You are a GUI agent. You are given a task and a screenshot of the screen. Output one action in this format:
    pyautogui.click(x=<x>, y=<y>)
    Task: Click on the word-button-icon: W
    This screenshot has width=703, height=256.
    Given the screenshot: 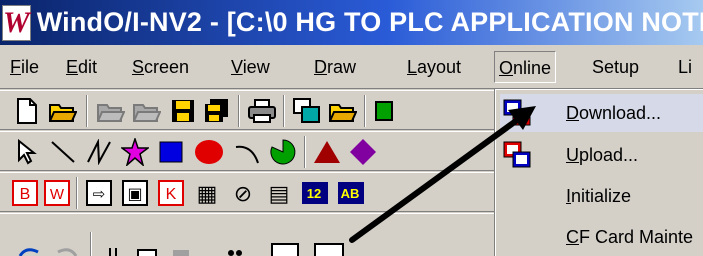 What is the action you would take?
    pyautogui.click(x=57, y=193)
    